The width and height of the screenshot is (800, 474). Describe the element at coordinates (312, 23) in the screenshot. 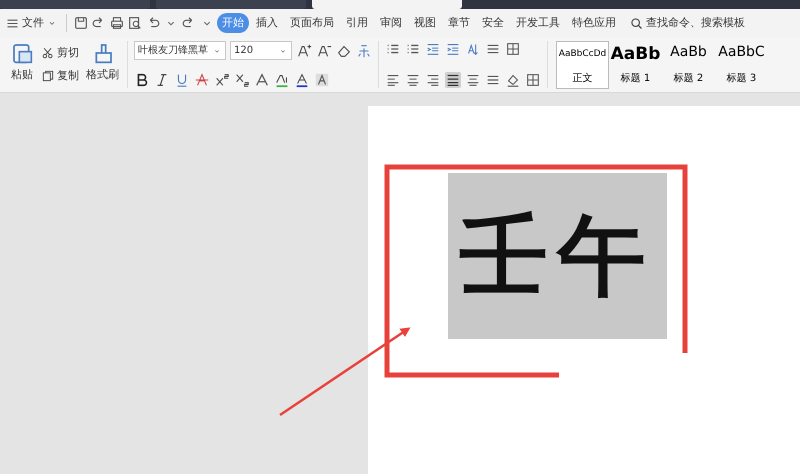

I see `ribbon-tab: 页面布局` at that location.